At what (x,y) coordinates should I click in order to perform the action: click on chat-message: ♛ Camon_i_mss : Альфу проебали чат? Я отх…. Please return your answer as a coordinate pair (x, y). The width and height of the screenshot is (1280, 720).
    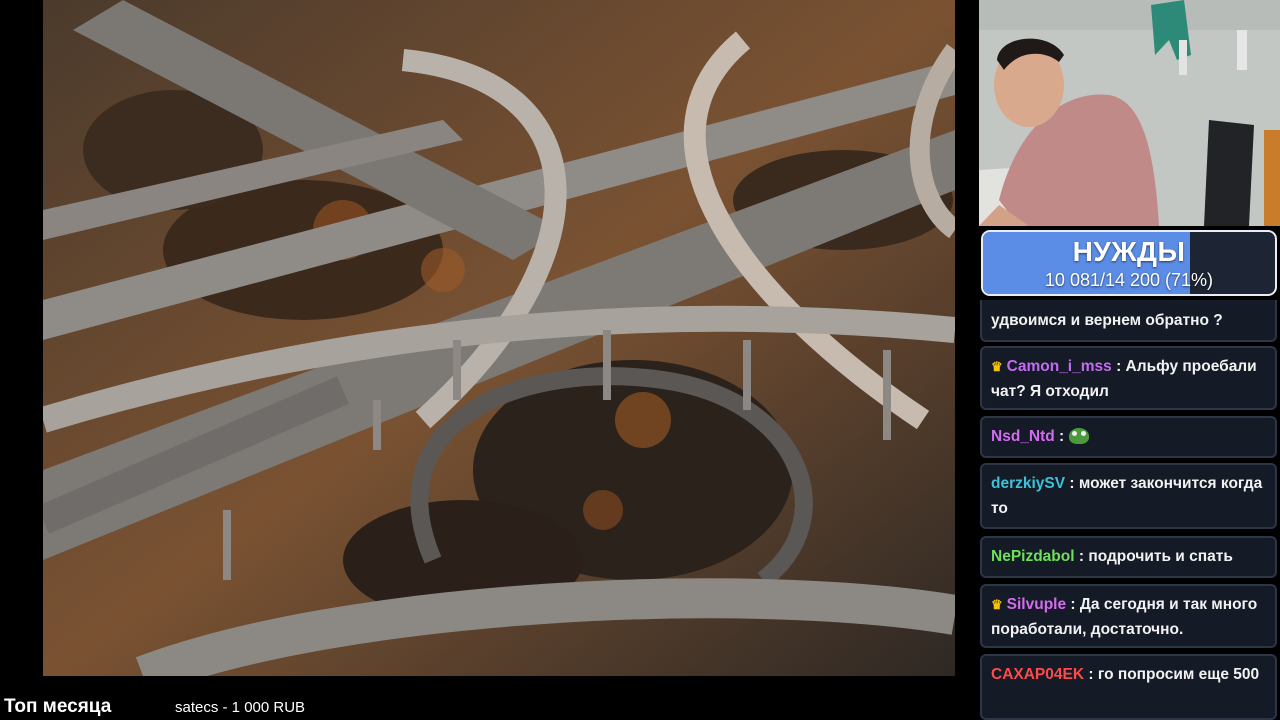
    Looking at the image, I should click on (1128, 378).